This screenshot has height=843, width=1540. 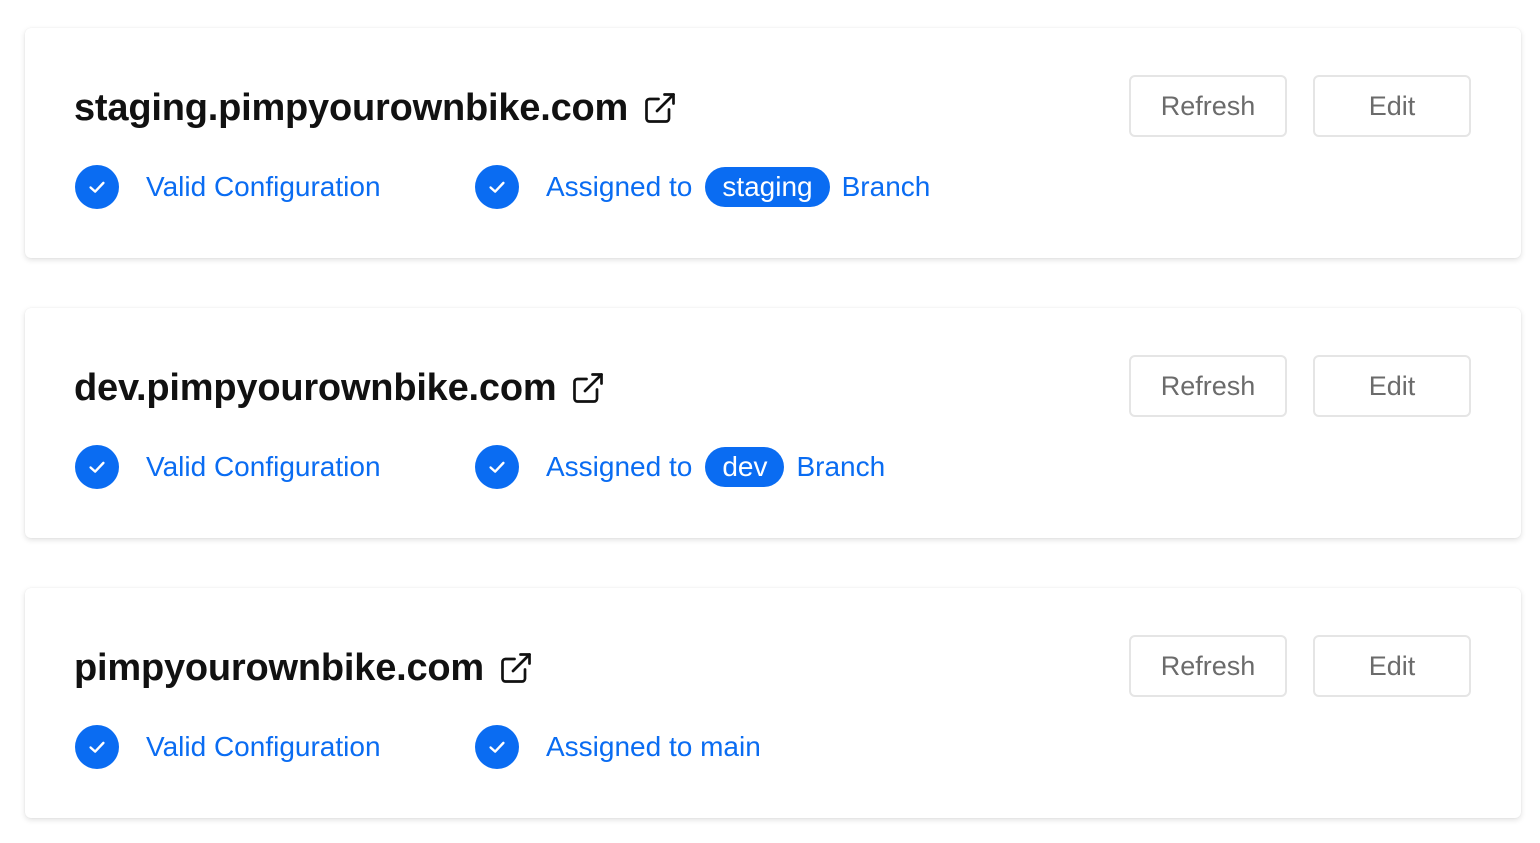 I want to click on branch-status: Assigned to main, so click(x=618, y=747).